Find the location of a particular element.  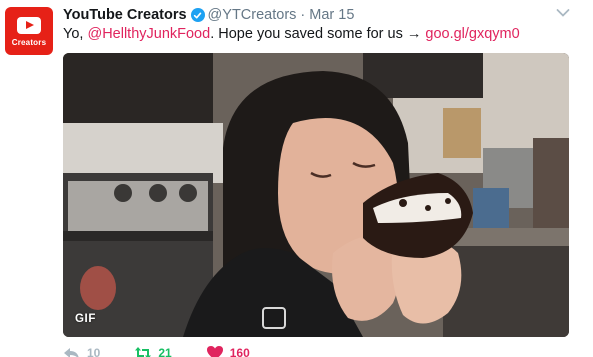

text-middle: . Hope you saved some for us → is located at coordinates (318, 34).